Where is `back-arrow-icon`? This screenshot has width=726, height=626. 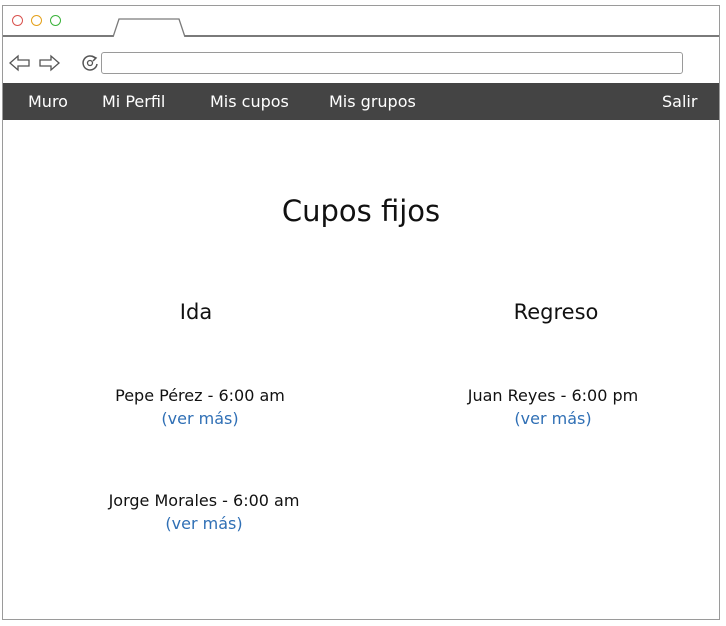
back-arrow-icon is located at coordinates (20, 63).